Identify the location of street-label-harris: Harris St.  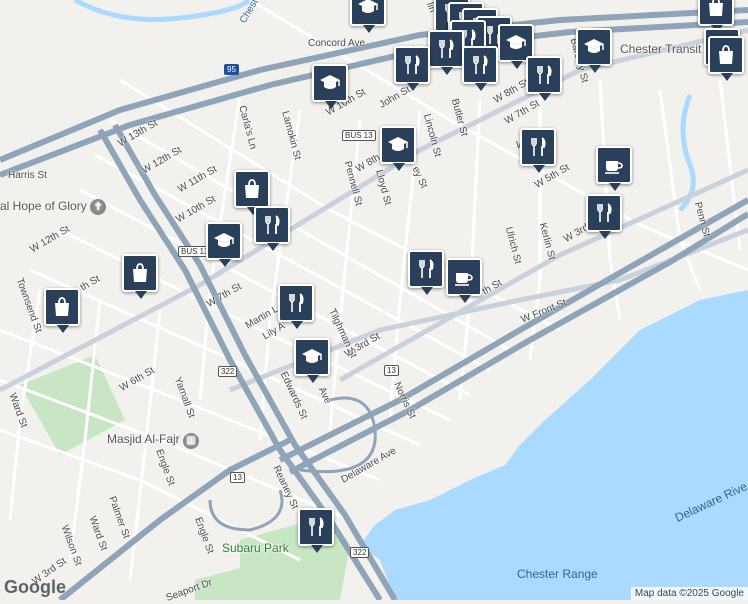
(27, 175).